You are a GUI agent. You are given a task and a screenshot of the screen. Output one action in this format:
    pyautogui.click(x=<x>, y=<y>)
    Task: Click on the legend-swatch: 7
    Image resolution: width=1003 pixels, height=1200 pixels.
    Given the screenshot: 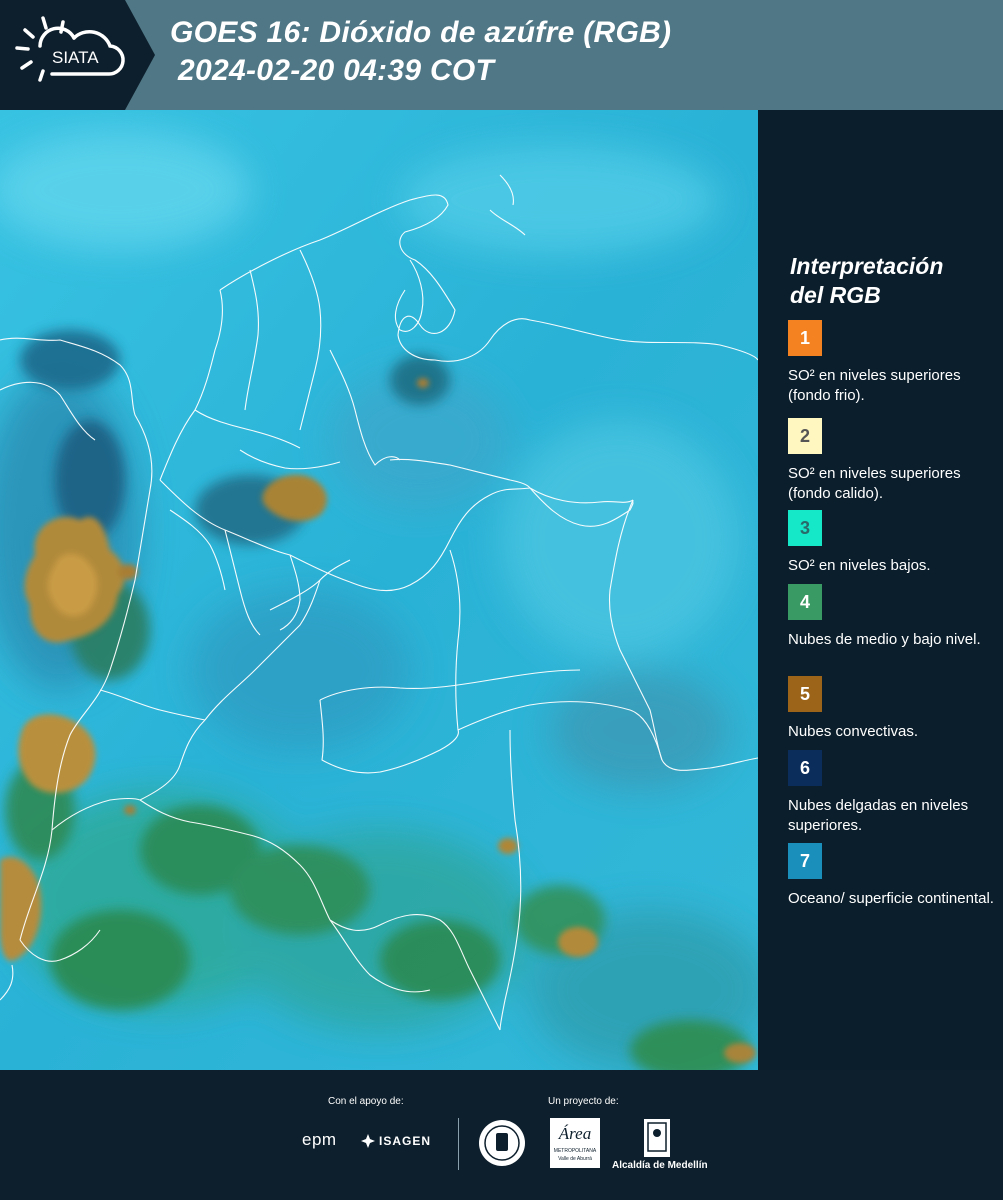 What is the action you would take?
    pyautogui.click(x=805, y=861)
    